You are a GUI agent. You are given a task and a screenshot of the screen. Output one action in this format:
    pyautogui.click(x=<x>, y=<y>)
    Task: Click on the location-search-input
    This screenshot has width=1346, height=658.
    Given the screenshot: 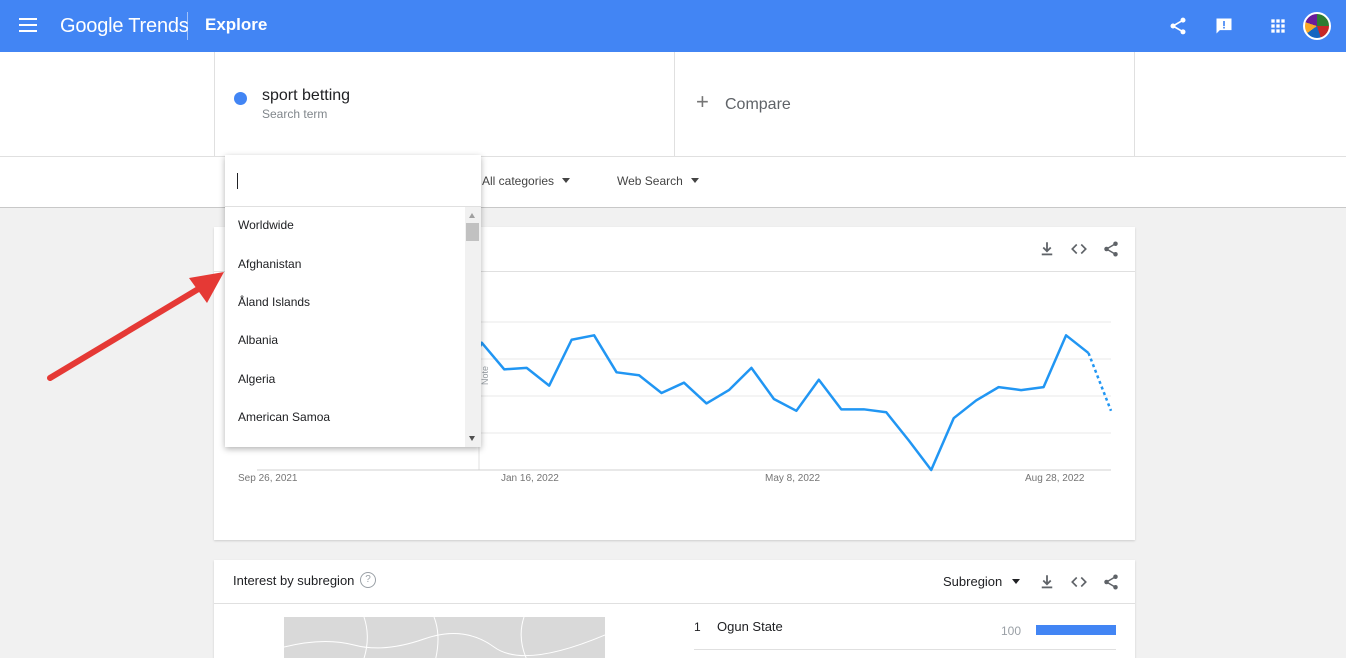 What is the action you would take?
    pyautogui.click(x=353, y=181)
    